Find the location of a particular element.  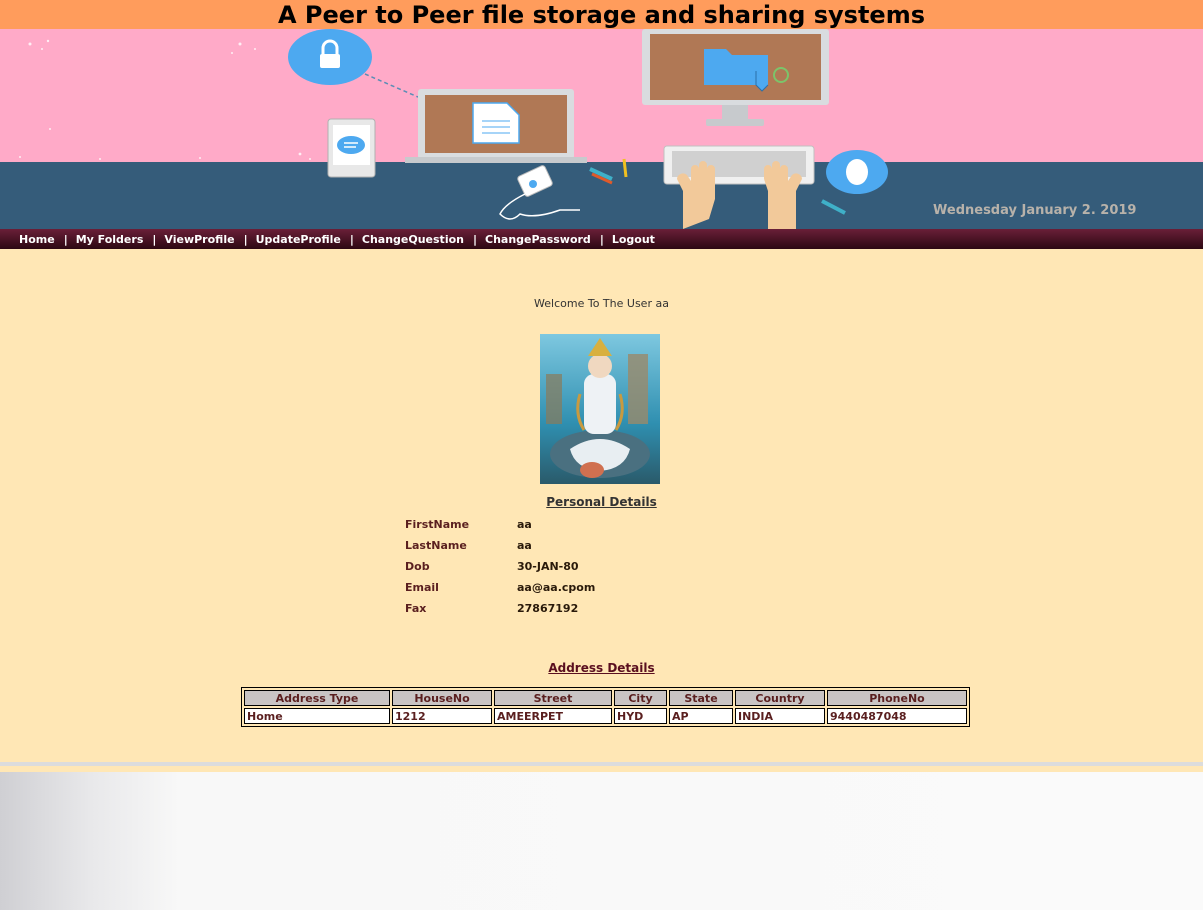

lock-bubble-icon is located at coordinates (353, 63).